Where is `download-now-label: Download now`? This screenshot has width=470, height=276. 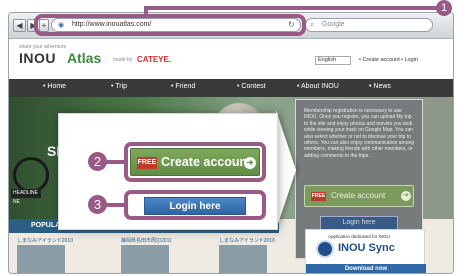
download-now-label: Download now is located at coordinates (366, 269).